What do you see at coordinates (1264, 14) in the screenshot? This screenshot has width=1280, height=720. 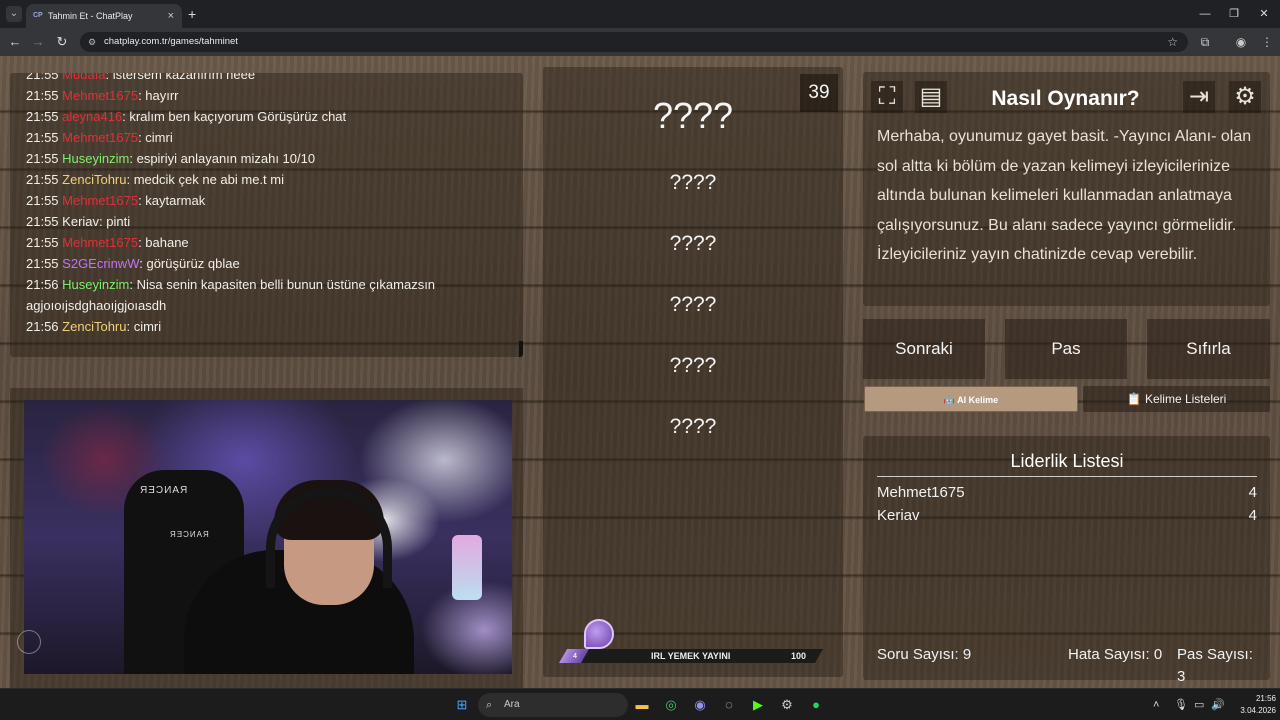 I see `window-close-icon: ✕` at bounding box center [1264, 14].